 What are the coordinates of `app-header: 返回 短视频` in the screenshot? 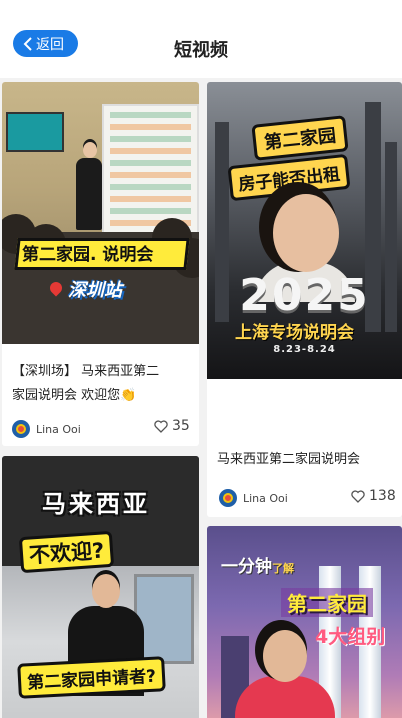 It's located at (201, 39).